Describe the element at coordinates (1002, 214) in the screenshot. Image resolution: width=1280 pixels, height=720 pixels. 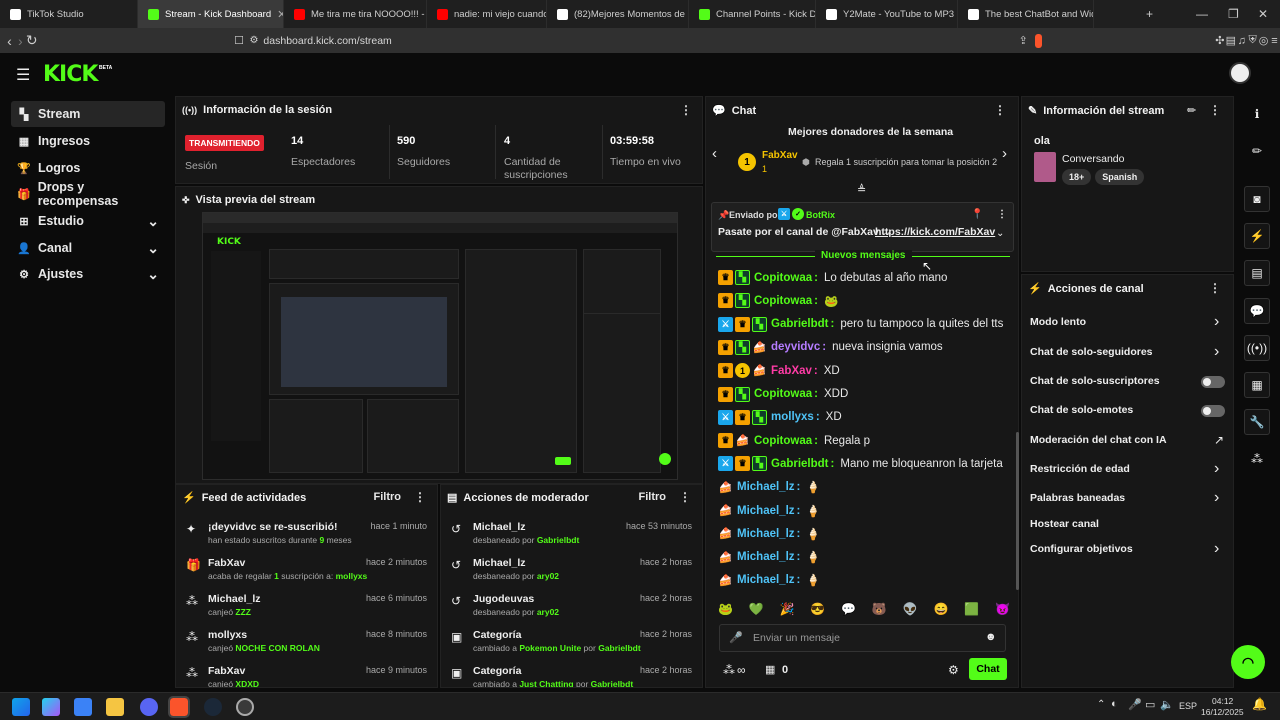
I see `pinned-menu-button: ⋮` at that location.